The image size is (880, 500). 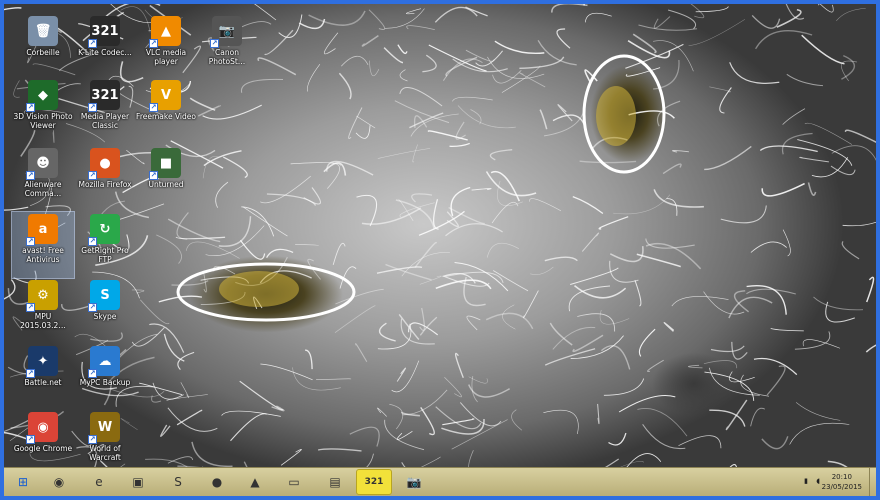 I want to click on desktop-icon: ● ↗ Mozilla Firefox, so click(x=105, y=179).